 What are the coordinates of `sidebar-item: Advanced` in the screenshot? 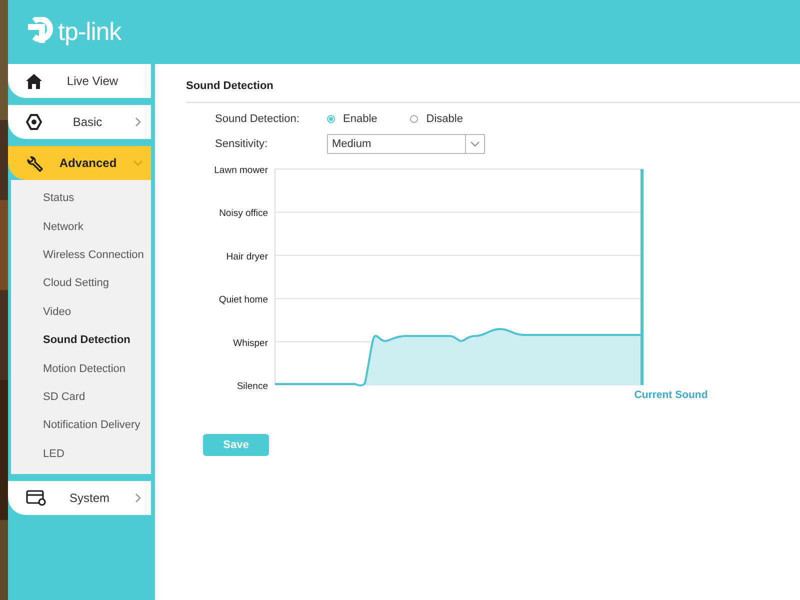 It's located at (79, 163).